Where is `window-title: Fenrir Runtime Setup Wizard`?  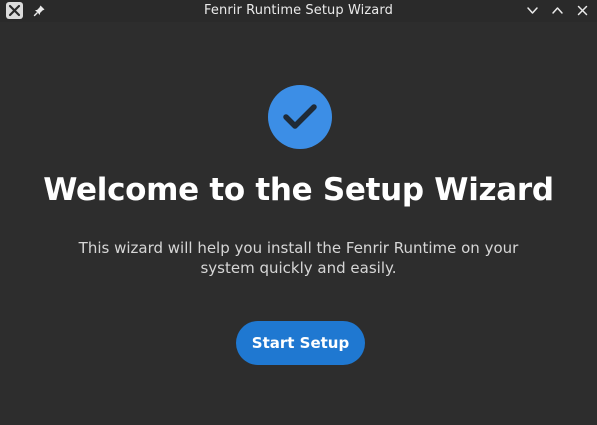 window-title: Fenrir Runtime Setup Wizard is located at coordinates (298, 10).